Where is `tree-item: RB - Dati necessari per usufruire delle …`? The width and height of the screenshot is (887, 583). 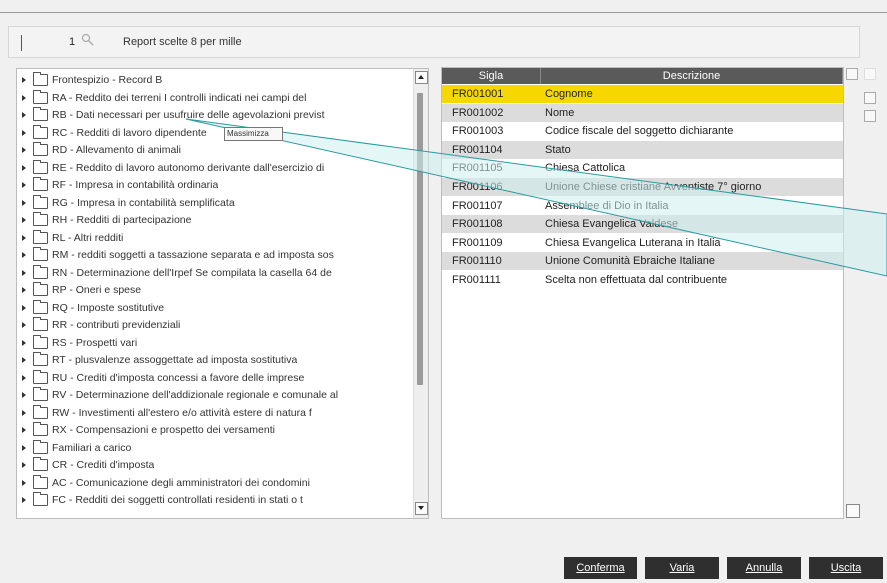 tree-item: RB - Dati necessari per usufruire delle … is located at coordinates (214, 115).